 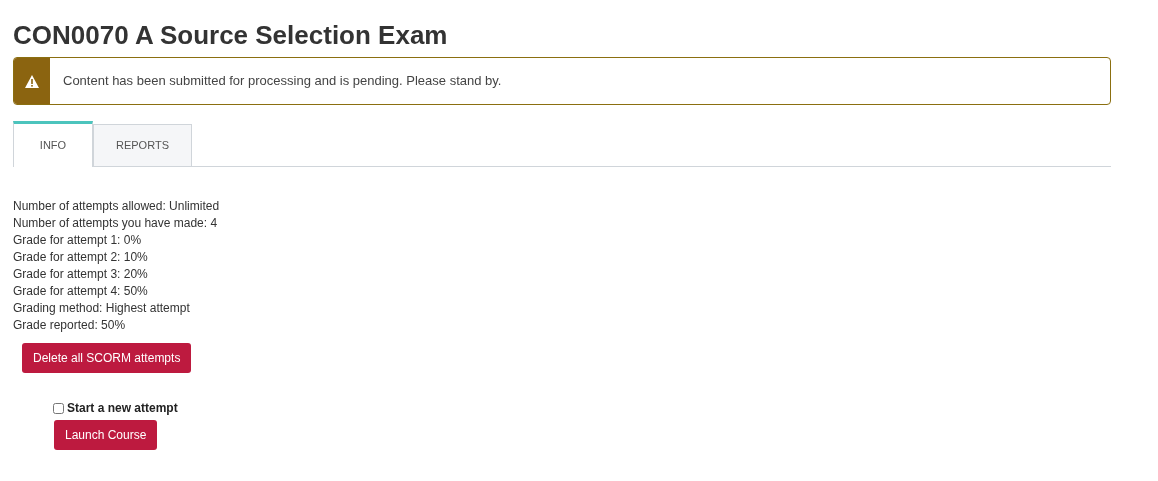 What do you see at coordinates (81, 257) in the screenshot?
I see `info-line: Grade for attempt 2: 10%` at bounding box center [81, 257].